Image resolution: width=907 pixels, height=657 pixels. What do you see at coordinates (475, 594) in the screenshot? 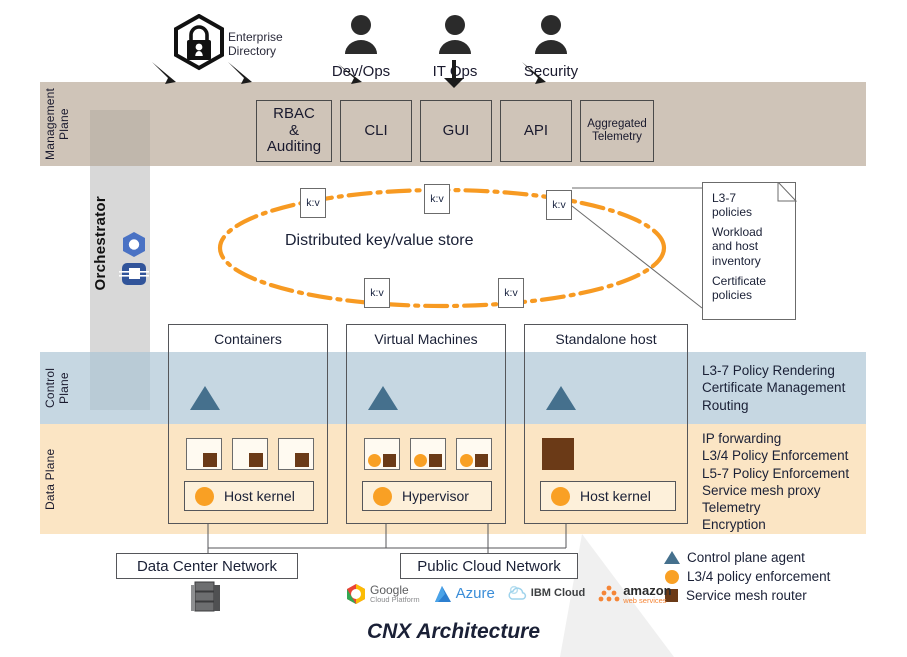
I see `logo-text: Azure` at bounding box center [475, 594].